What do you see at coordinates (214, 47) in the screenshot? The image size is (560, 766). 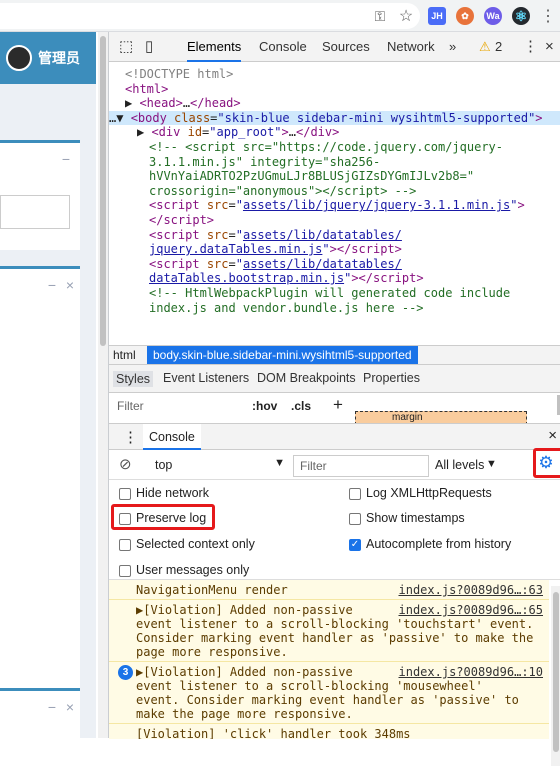 I see `tab-elements: Elements` at bounding box center [214, 47].